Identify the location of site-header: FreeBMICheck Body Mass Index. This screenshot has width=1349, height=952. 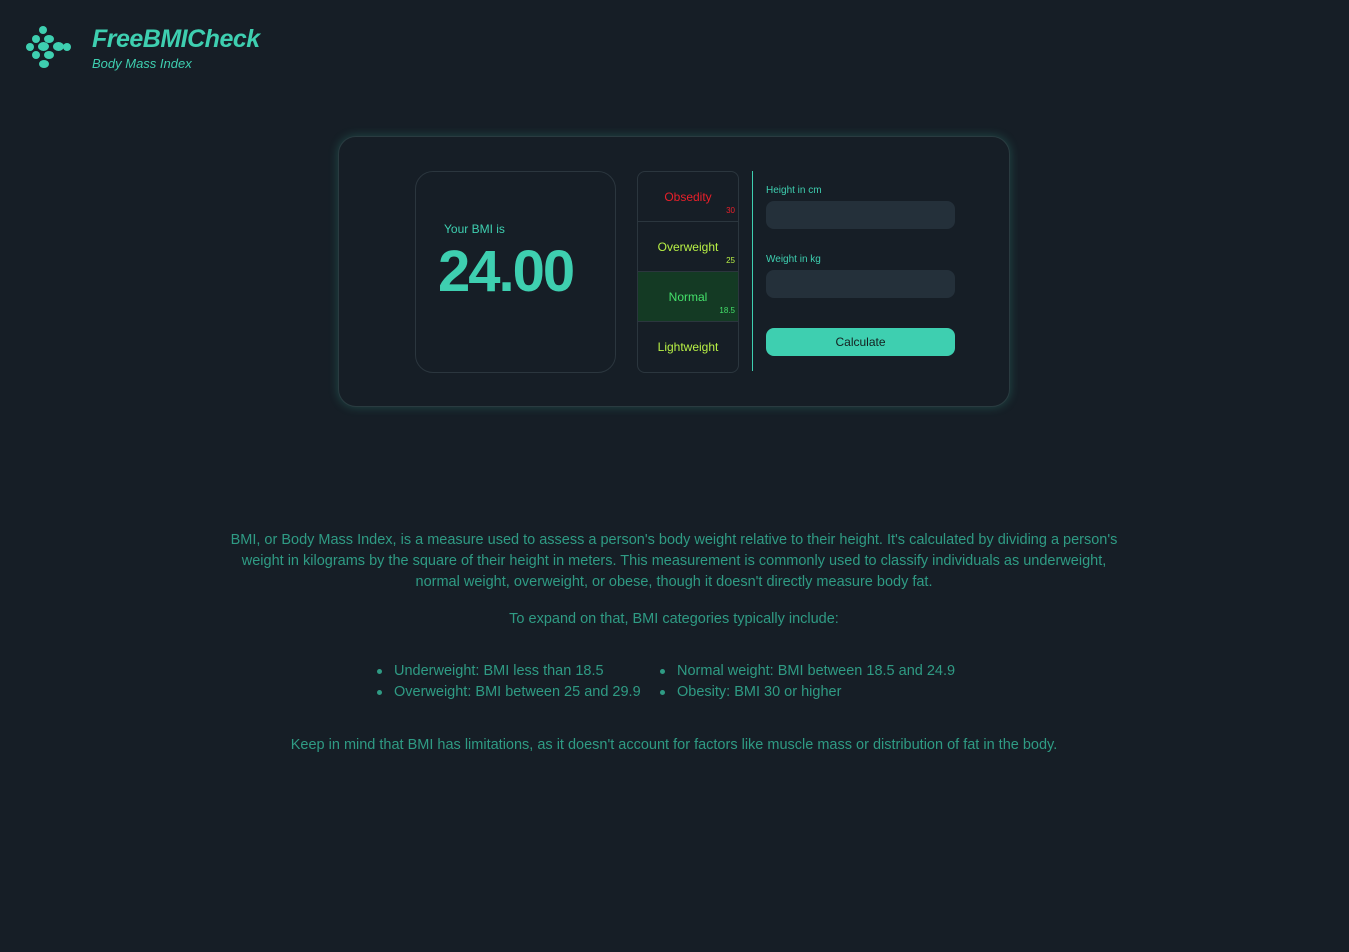
(143, 47).